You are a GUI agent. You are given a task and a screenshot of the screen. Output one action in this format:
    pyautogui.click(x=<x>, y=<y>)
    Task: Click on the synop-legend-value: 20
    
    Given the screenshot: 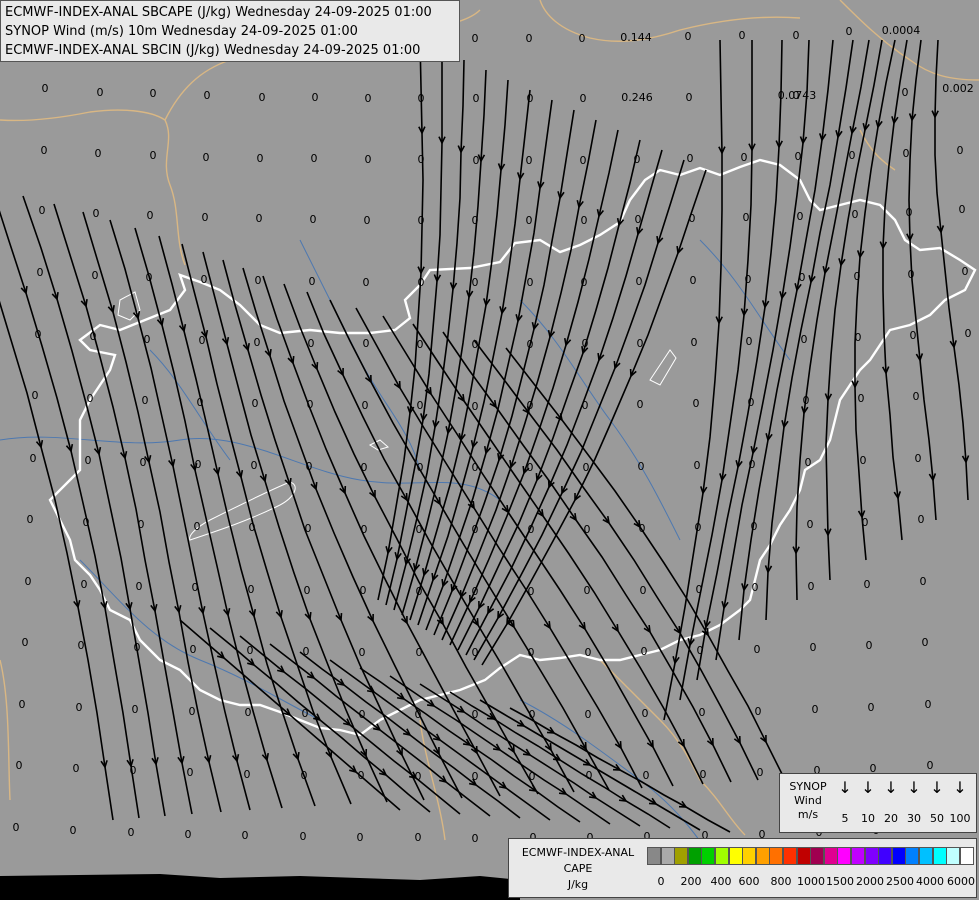 What is the action you would take?
    pyautogui.click(x=891, y=818)
    